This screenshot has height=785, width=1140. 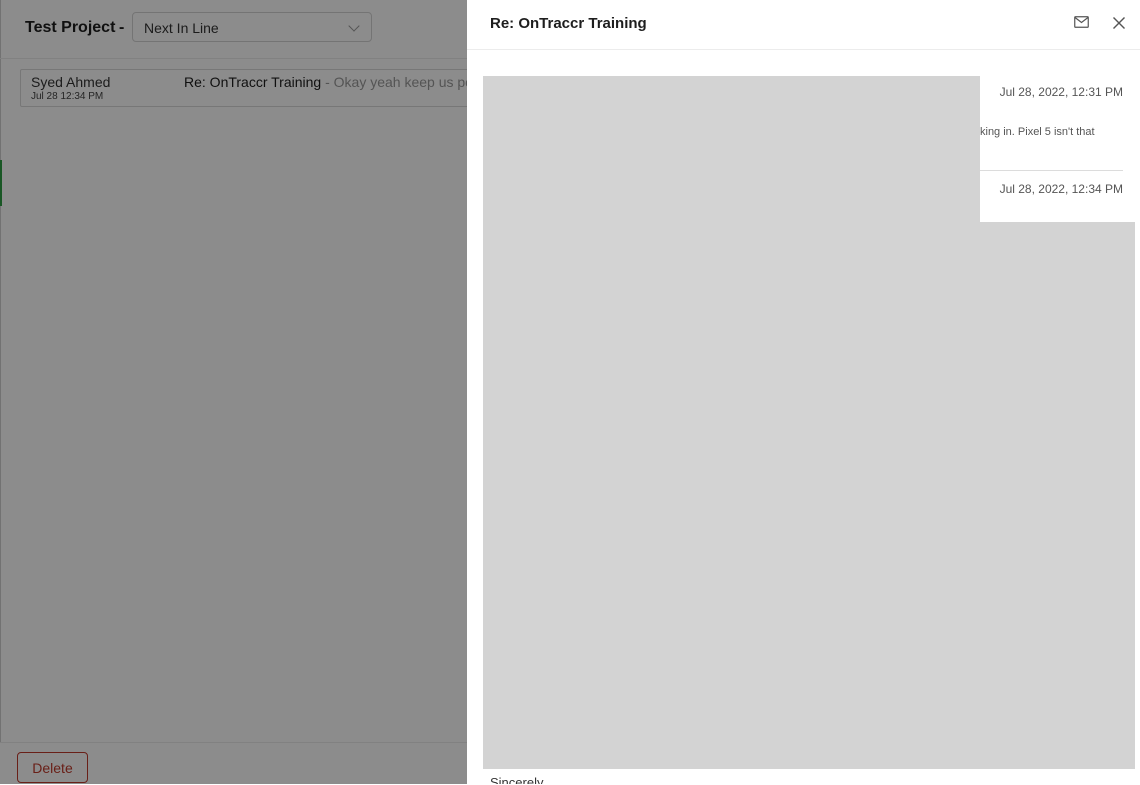 What do you see at coordinates (518, 779) in the screenshot?
I see `message-signoff: Sincerely,` at bounding box center [518, 779].